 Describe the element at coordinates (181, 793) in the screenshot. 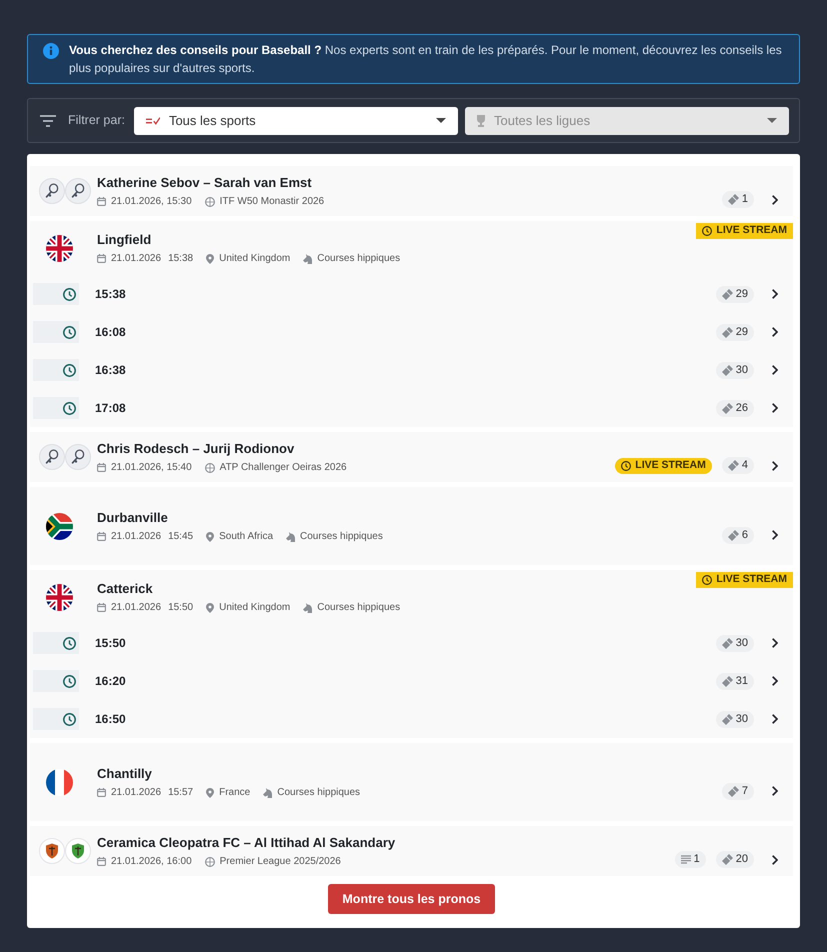

I see `event-time: 15:57` at that location.